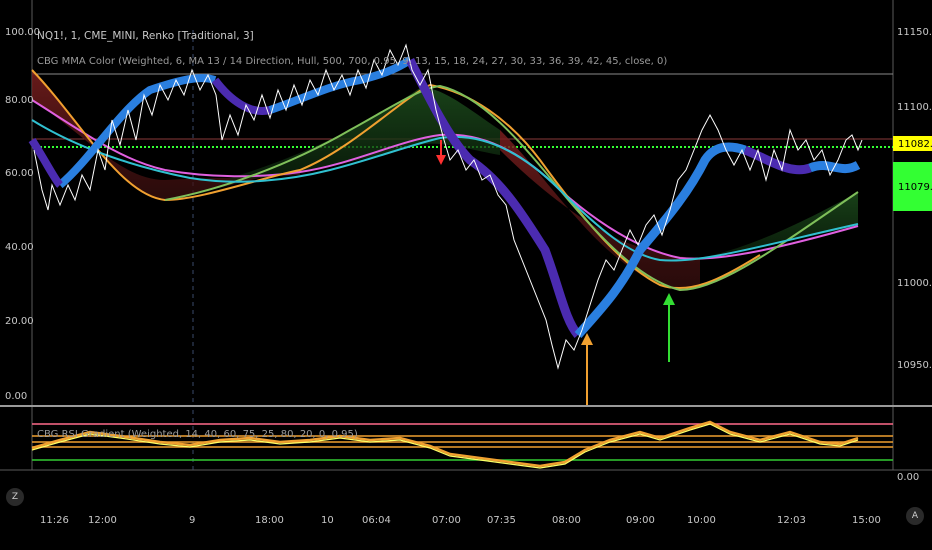  I want to click on right-scale-button: A, so click(915, 516).